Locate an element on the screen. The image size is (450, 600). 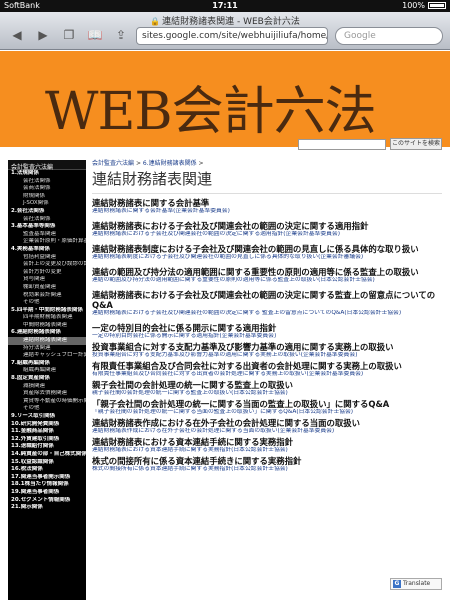
sidebar-item: 中間財務諸表関連 is located at coordinates (47, 326).